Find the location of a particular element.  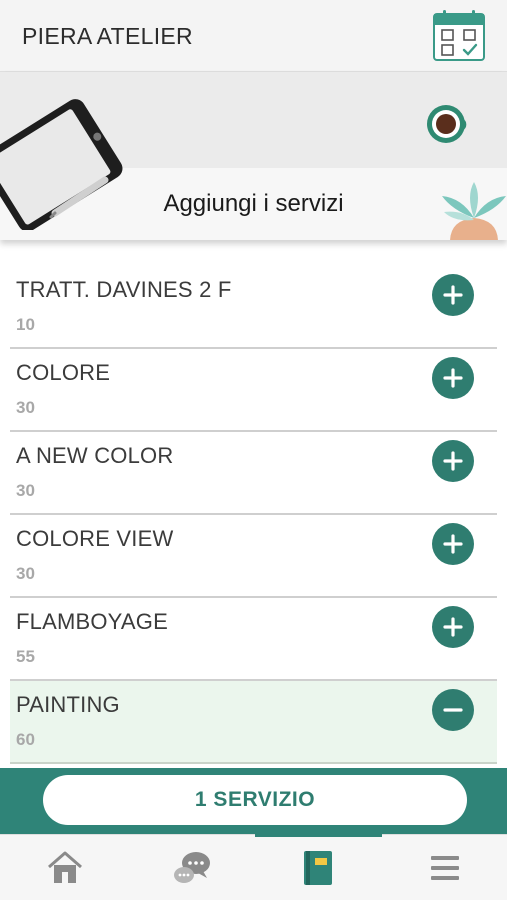

selection-bar: 1 SERVIZIO is located at coordinates (253, 801).